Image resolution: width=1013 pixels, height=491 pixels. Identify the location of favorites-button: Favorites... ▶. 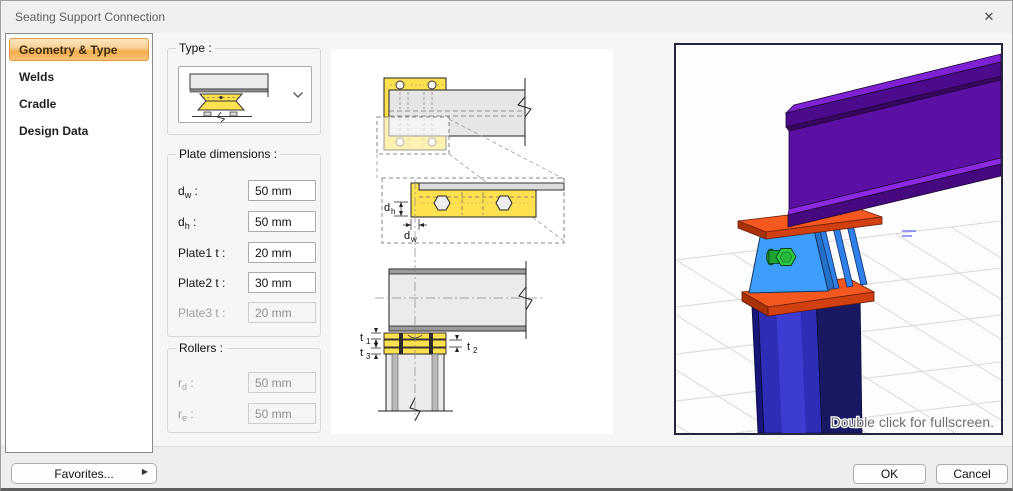
(84, 473).